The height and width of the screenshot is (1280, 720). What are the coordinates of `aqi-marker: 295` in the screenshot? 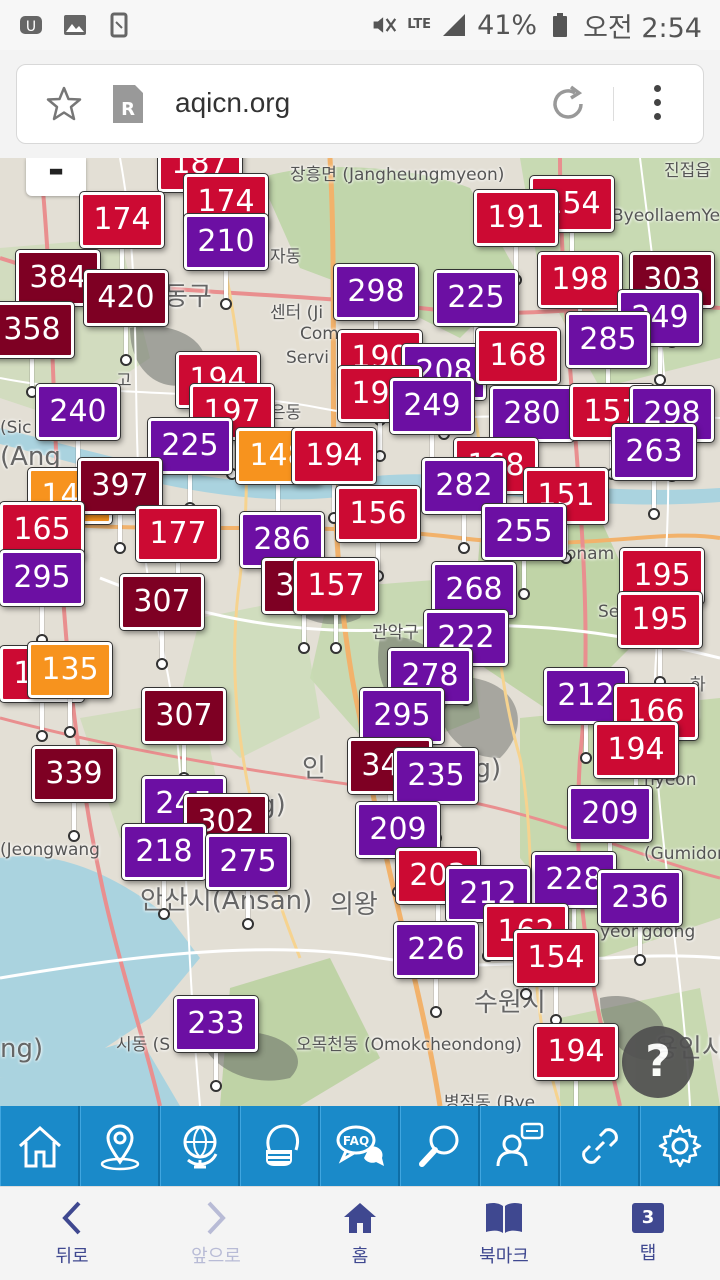 It's located at (42, 600).